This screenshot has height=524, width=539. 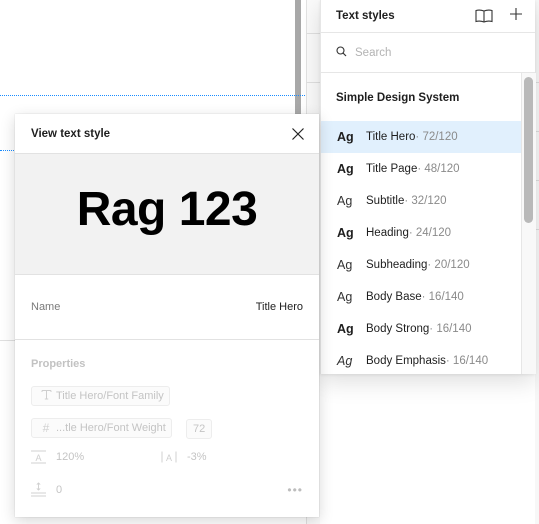 What do you see at coordinates (197, 457) in the screenshot?
I see `letter-spacing-value: -3%` at bounding box center [197, 457].